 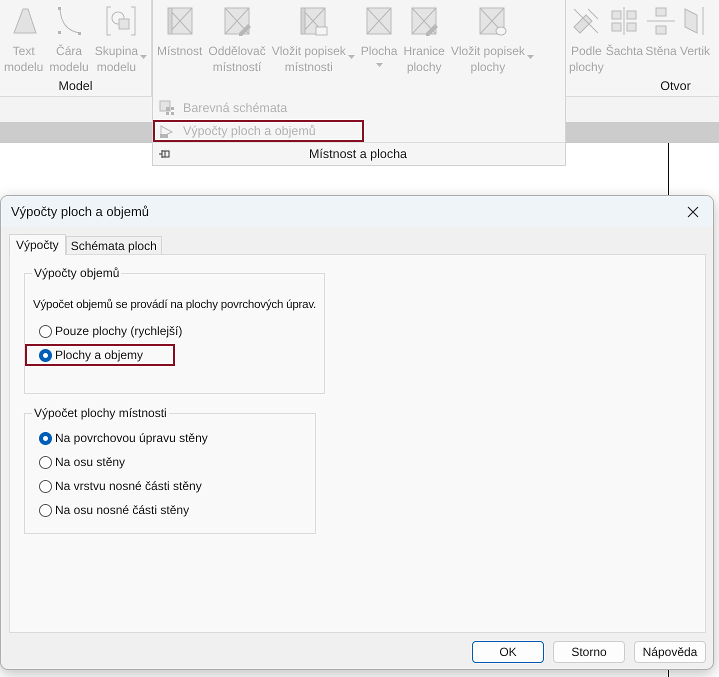 What do you see at coordinates (508, 652) in the screenshot?
I see `dialog-button: OK` at bounding box center [508, 652].